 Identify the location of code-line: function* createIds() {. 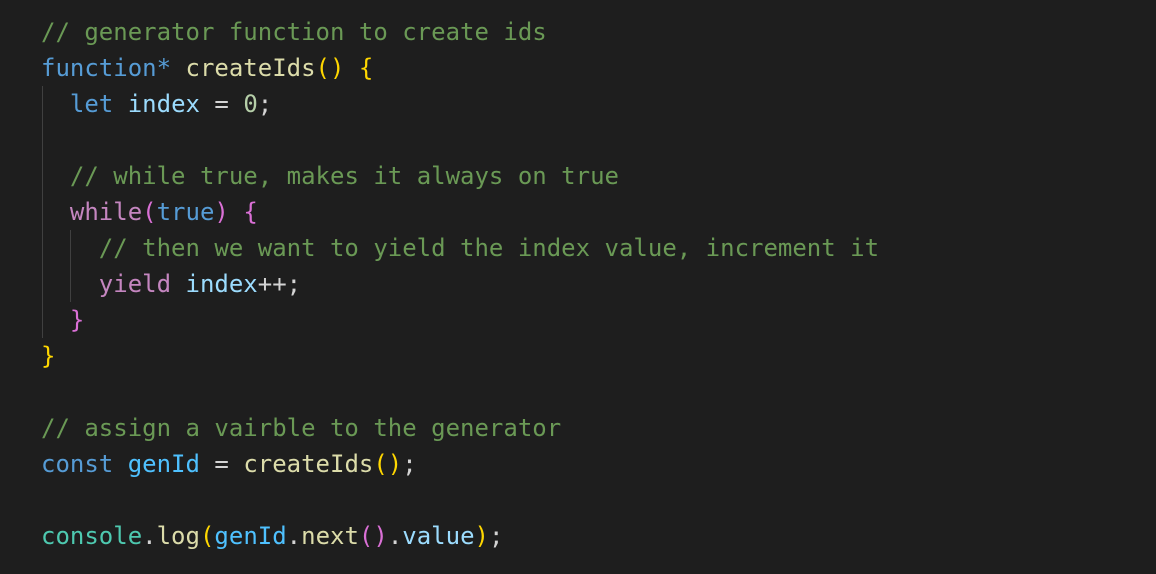
(460, 68).